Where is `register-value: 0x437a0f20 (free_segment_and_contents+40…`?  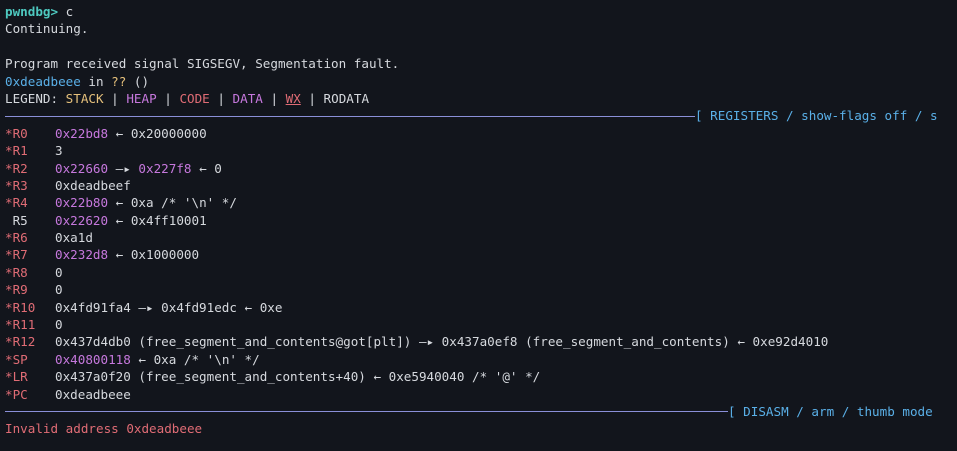 register-value: 0x437a0f20 (free_segment_and_contents+40… is located at coordinates (298, 377).